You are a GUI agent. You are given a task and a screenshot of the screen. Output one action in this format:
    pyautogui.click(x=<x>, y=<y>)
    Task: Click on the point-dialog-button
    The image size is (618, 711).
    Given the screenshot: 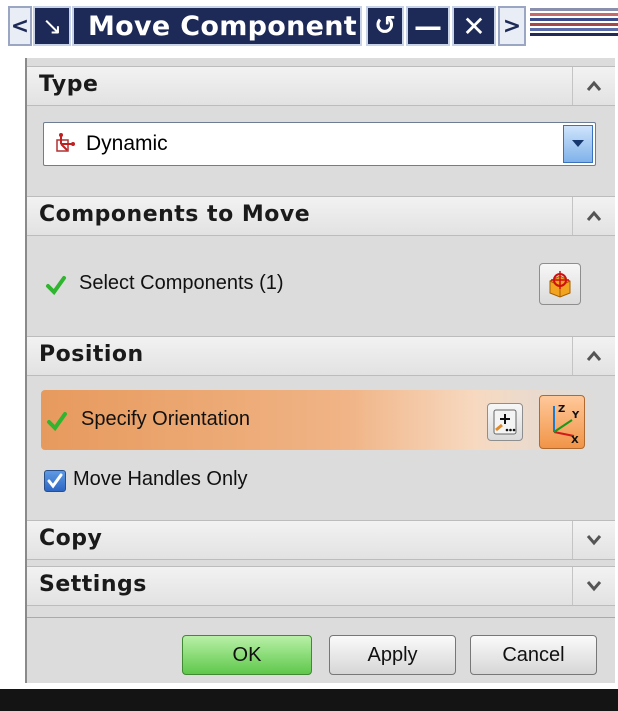 What is the action you would take?
    pyautogui.click(x=505, y=422)
    